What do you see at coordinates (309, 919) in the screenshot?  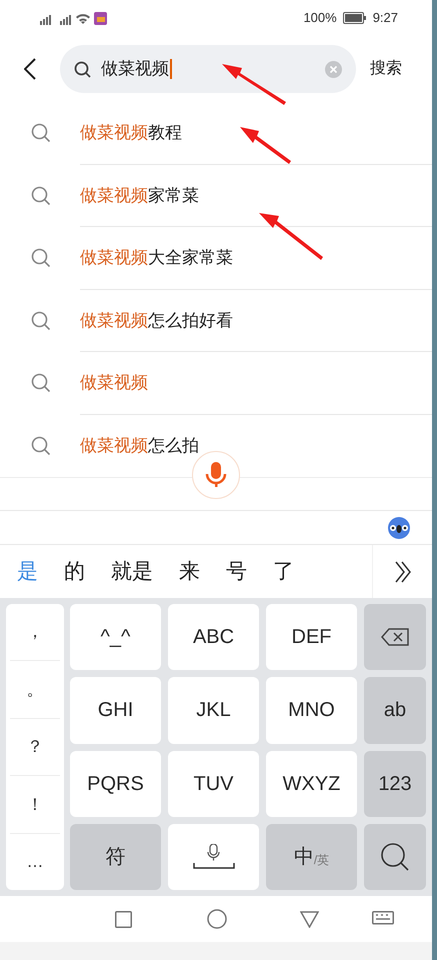 I see `back-triangle-icon` at bounding box center [309, 919].